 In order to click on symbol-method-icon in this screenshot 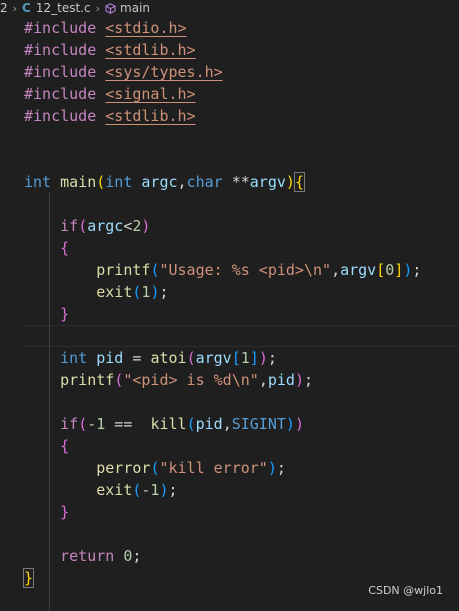, I will do `click(110, 8)`.